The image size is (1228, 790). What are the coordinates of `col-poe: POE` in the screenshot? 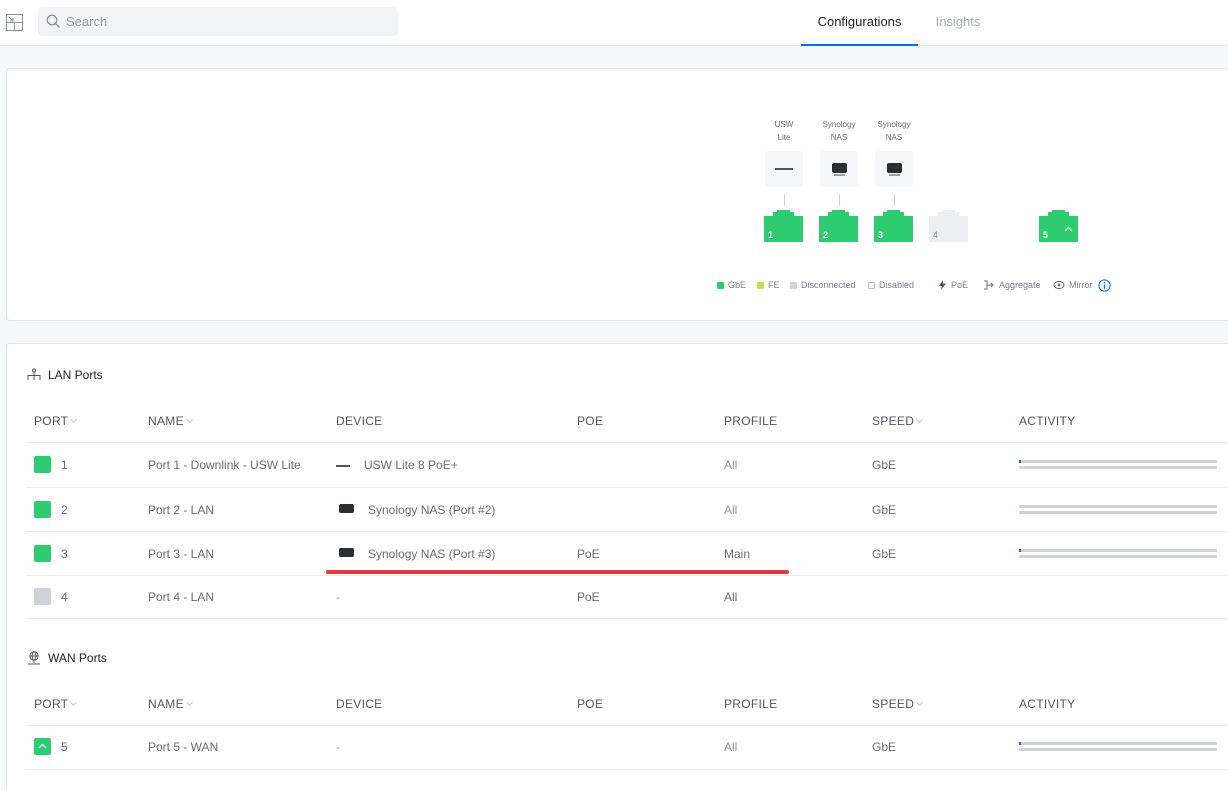 It's located at (590, 704).